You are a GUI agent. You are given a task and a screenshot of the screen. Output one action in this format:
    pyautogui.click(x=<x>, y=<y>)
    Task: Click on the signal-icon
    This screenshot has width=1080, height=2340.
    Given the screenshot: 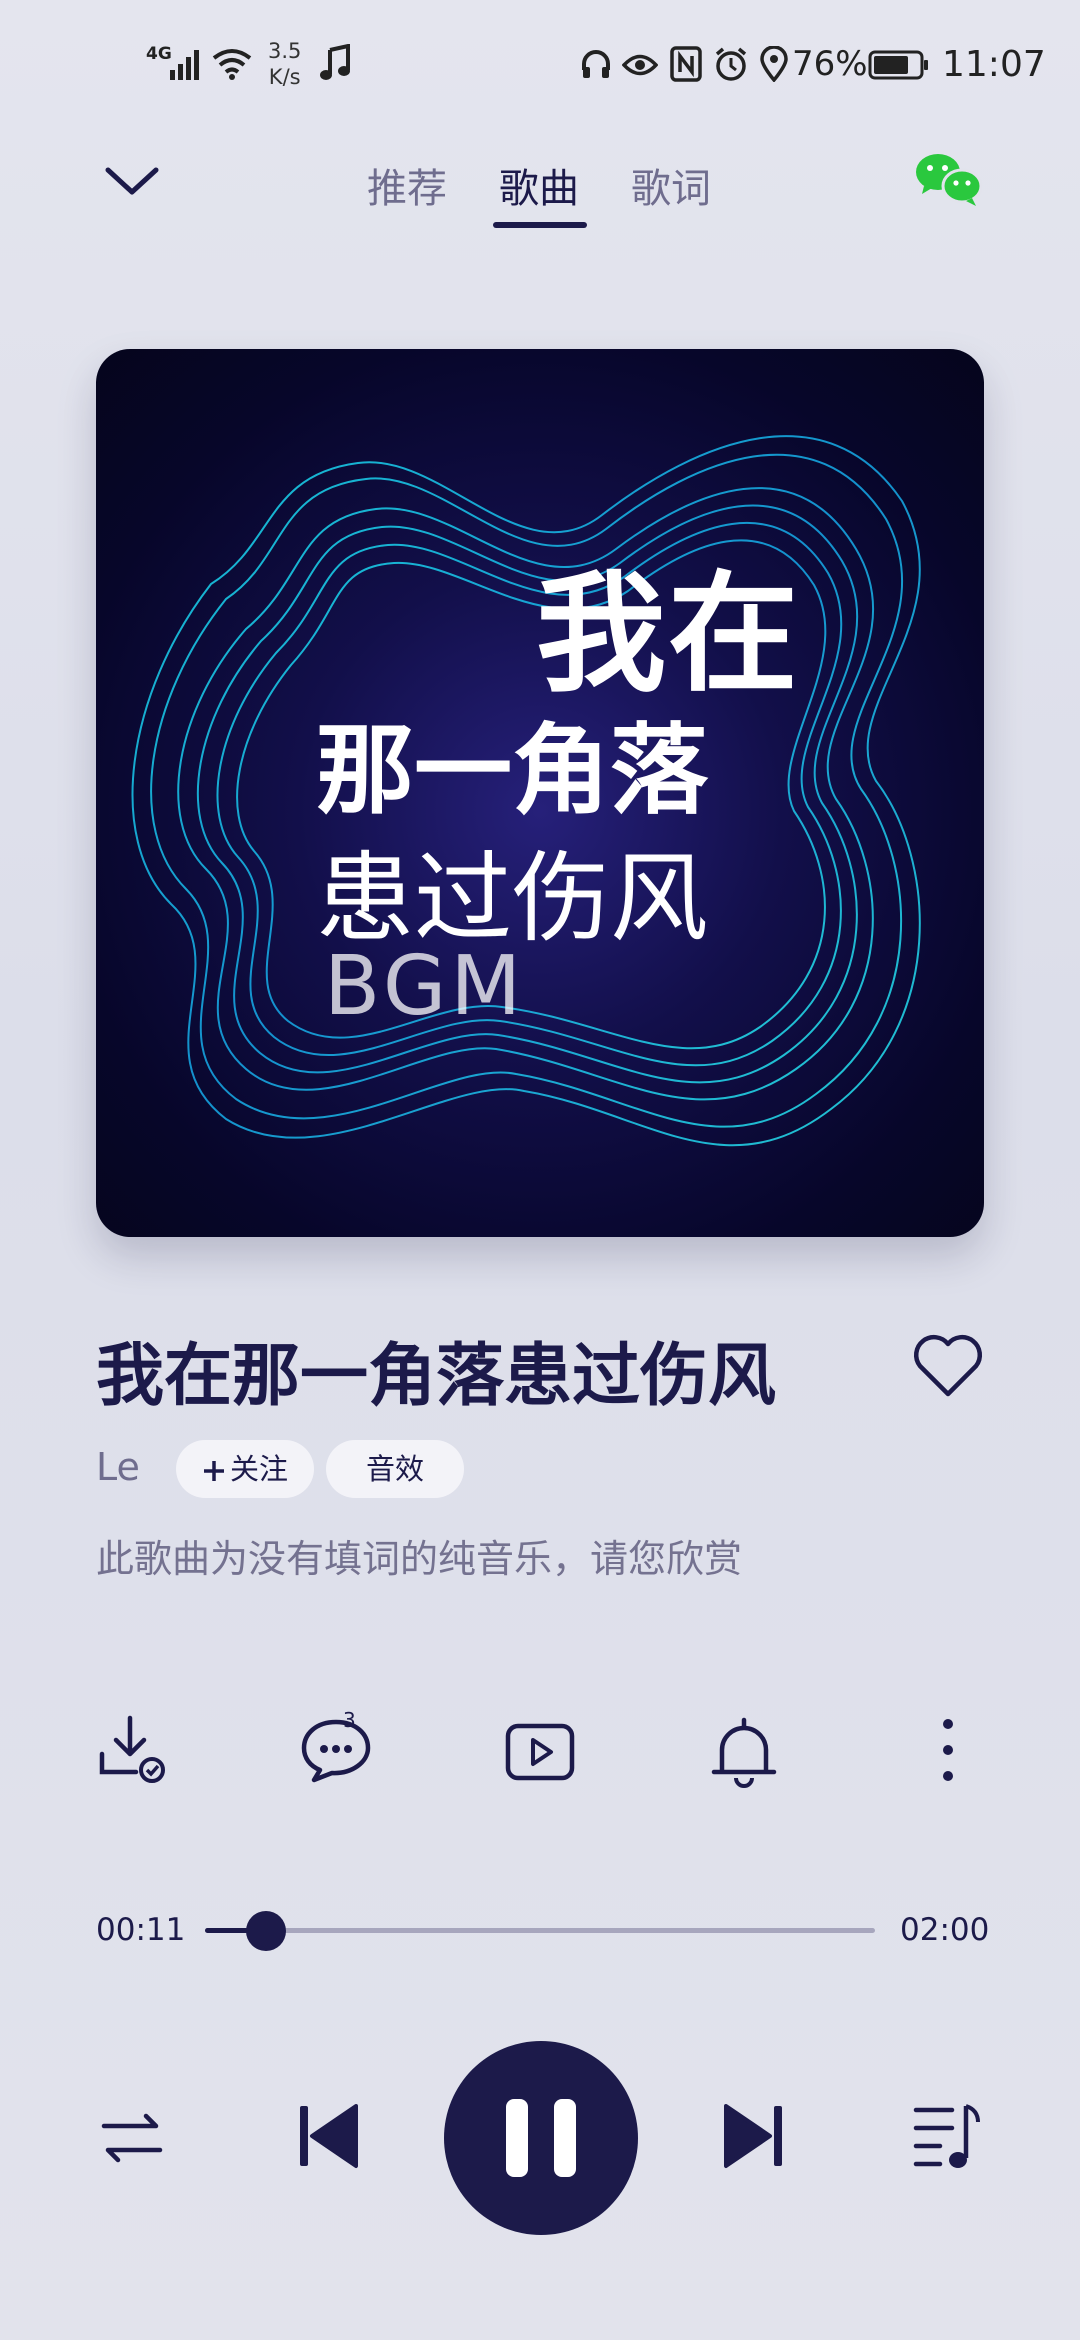 What is the action you would take?
    pyautogui.click(x=184, y=65)
    